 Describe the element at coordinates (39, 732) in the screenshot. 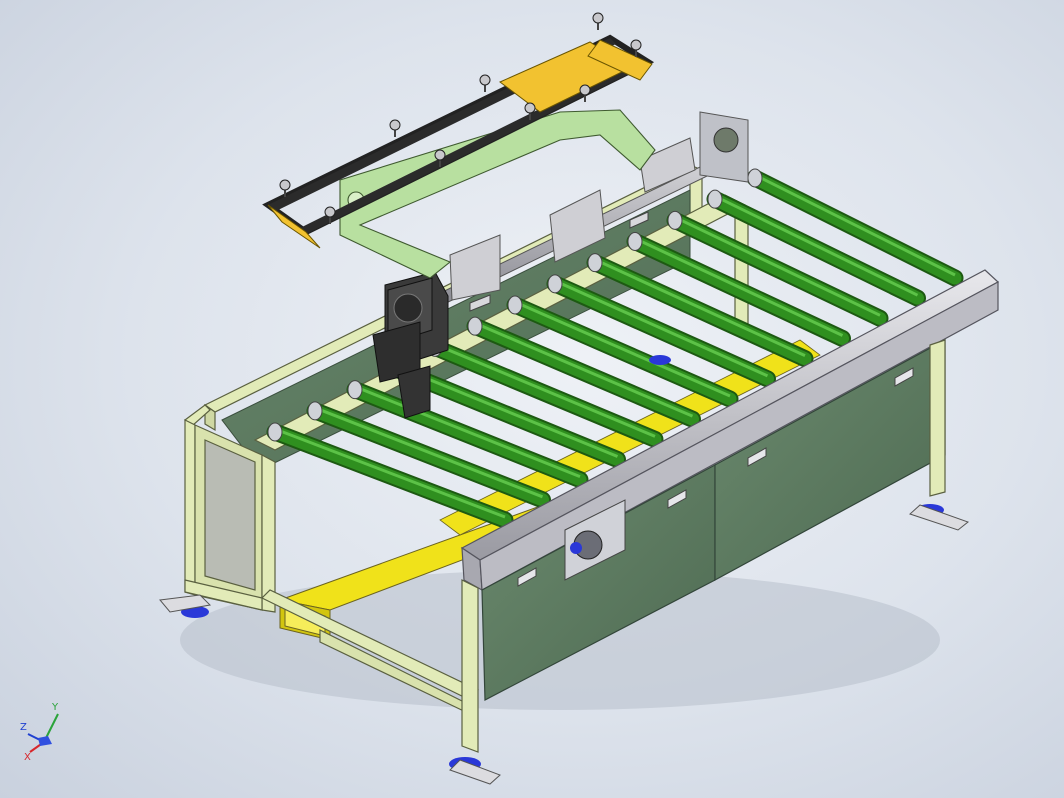

I see `axis-triad: Y Z X` at that location.